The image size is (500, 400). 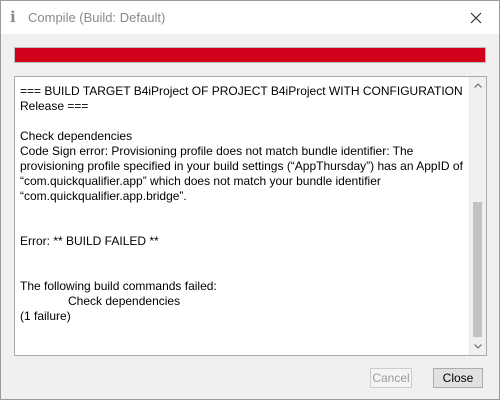 I want to click on scroll-up-button, so click(x=478, y=85).